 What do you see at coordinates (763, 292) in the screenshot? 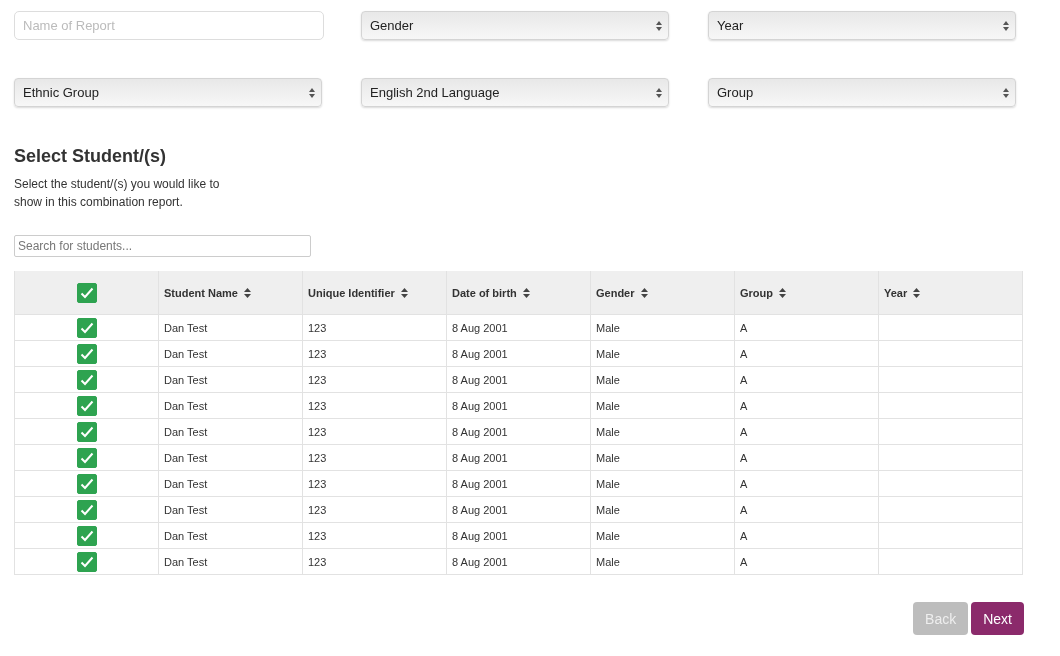
I see `column-header: Group` at bounding box center [763, 292].